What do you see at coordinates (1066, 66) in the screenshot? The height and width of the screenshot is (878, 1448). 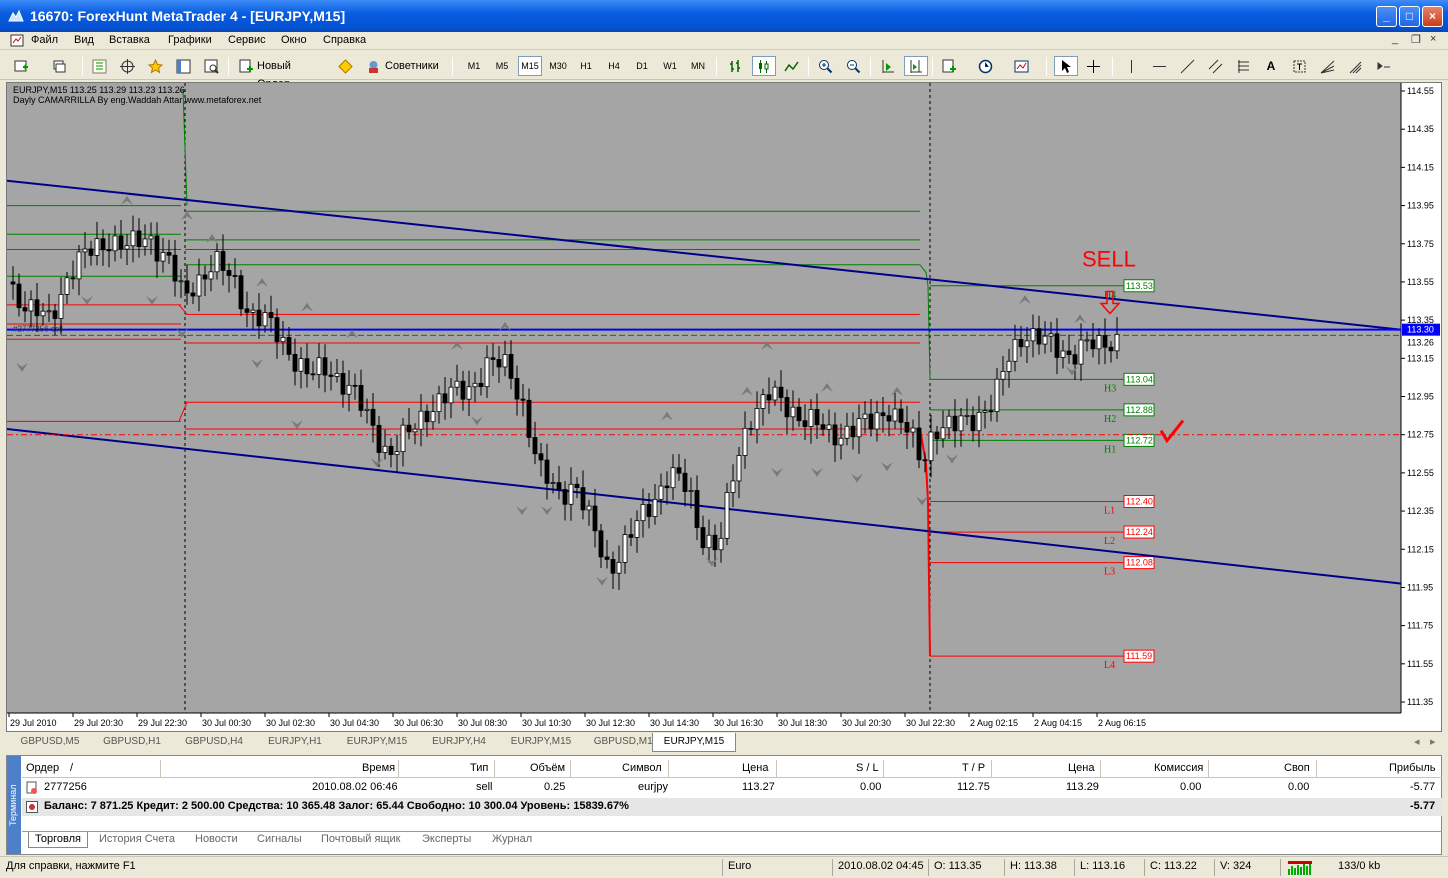 I see `cursor-tool-button` at bounding box center [1066, 66].